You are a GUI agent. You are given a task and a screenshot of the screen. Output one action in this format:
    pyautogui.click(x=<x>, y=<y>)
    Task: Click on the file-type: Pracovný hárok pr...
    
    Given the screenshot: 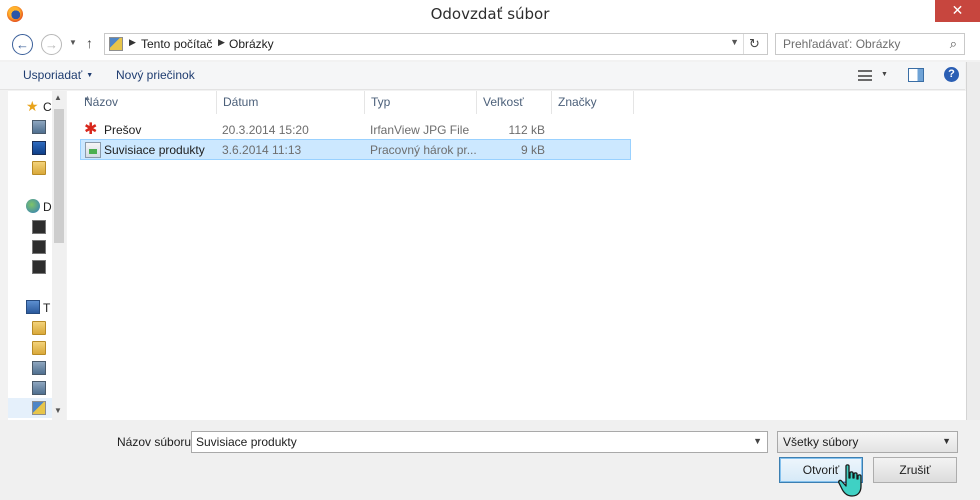 What is the action you would take?
    pyautogui.click(x=423, y=150)
    